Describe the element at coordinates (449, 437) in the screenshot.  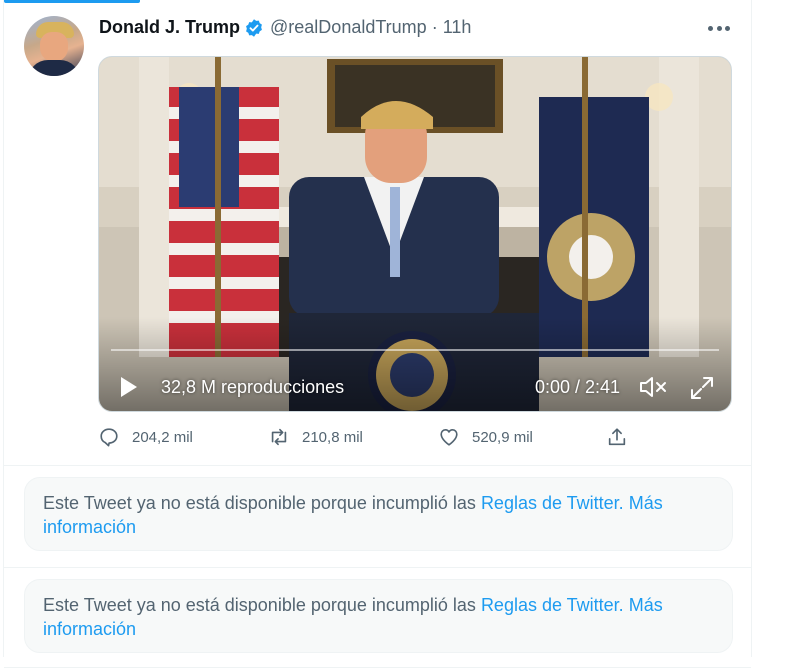
I see `heart-icon` at that location.